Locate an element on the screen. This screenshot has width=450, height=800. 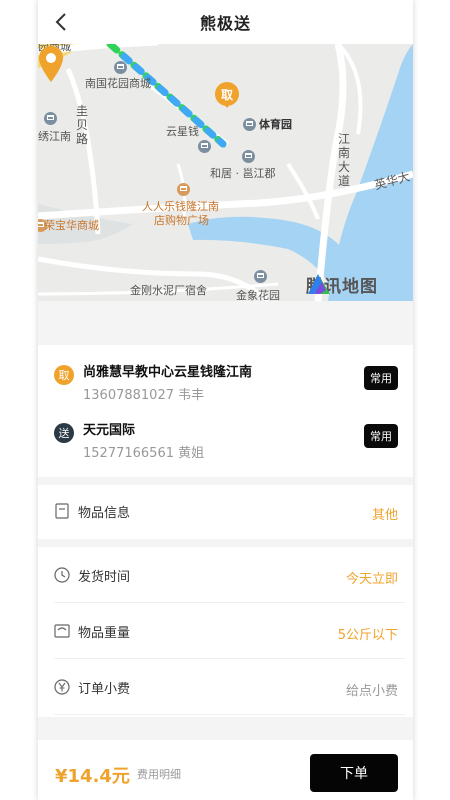
item-info-row: 物品信息 其他 is located at coordinates (225, 511).